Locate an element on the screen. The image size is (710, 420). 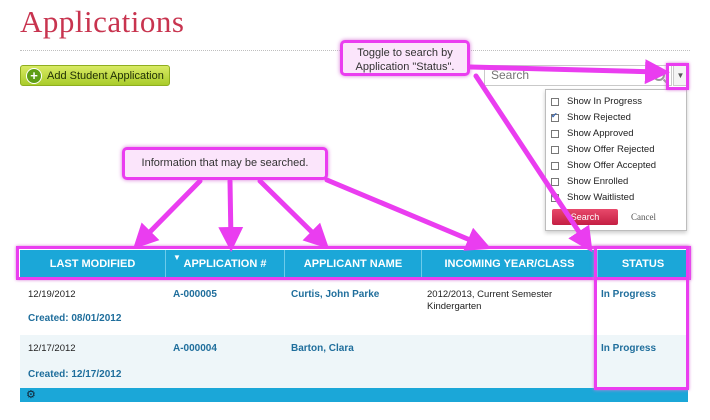
arrow-to-application is located at coordinates (231, 215).